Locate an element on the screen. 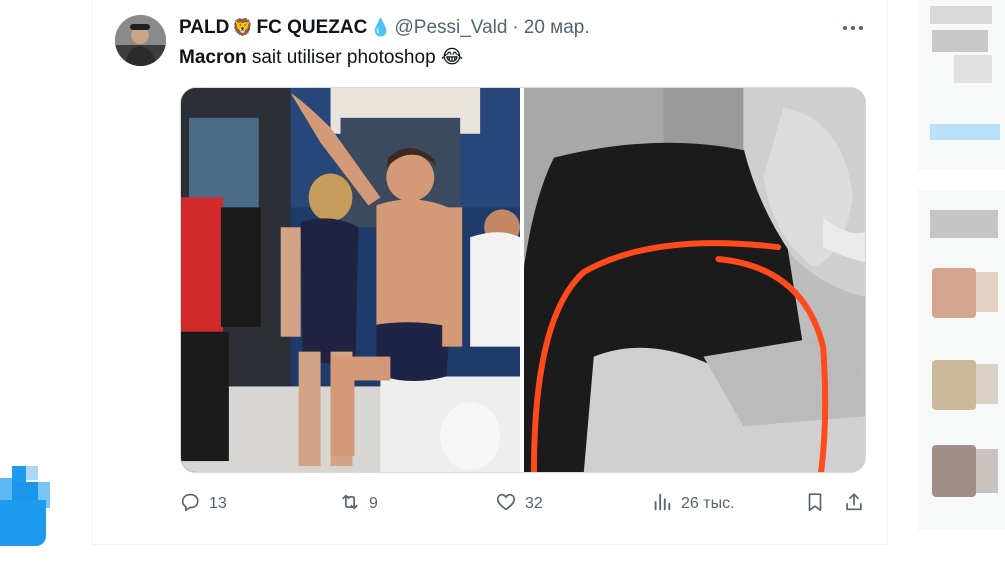  like-button: 32 is located at coordinates (519, 504).